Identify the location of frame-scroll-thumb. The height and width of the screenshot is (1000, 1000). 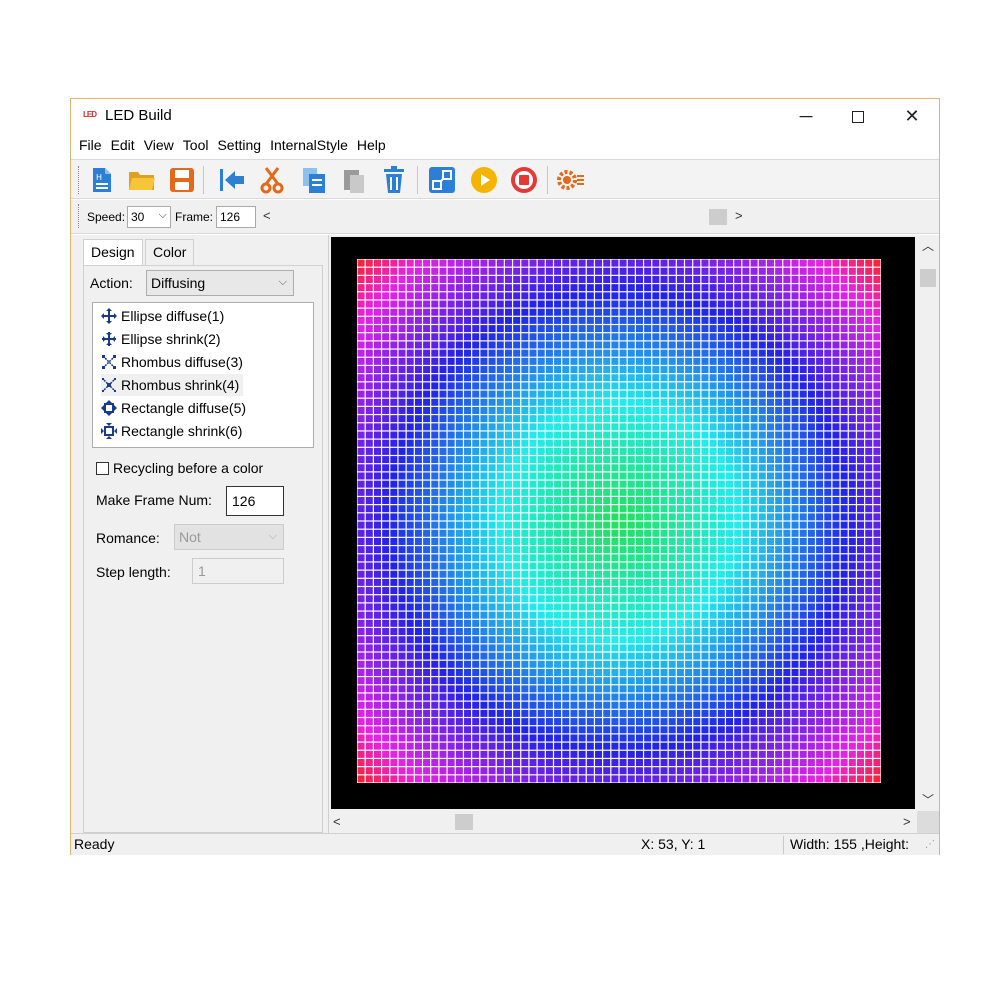
(718, 217).